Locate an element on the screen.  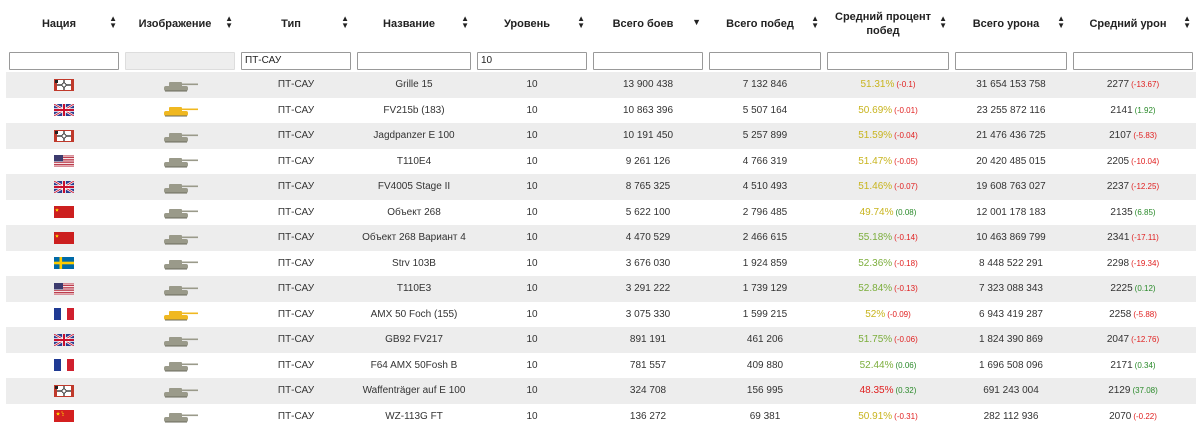
col-label: Всего побед is located at coordinates (760, 24).